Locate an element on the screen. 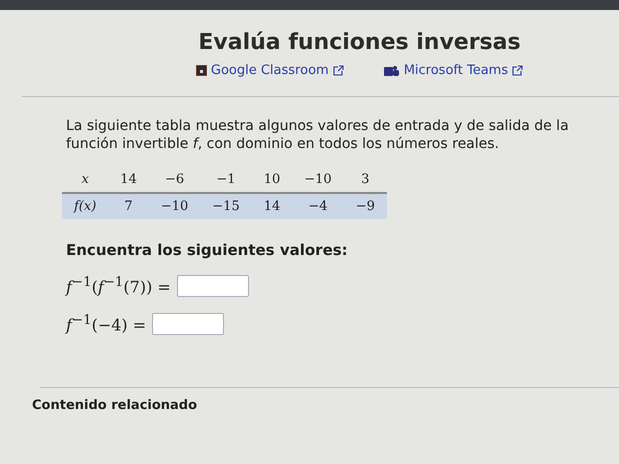 The image size is (619, 464). prompt-text: Encuentra los siguientes valores: is located at coordinates (207, 250).